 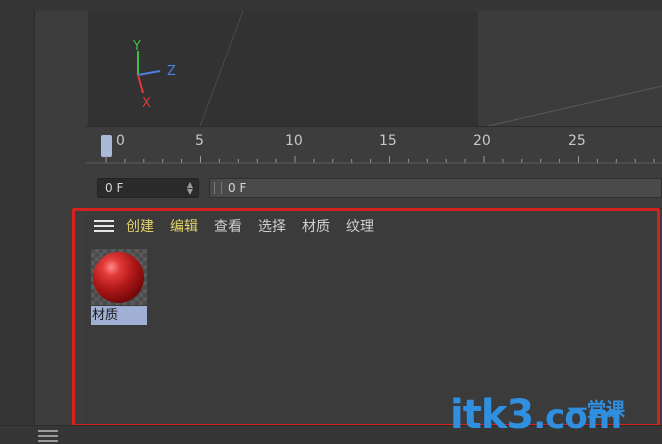 I want to click on watermark-brand-text: 一堂课, so click(x=597, y=410).